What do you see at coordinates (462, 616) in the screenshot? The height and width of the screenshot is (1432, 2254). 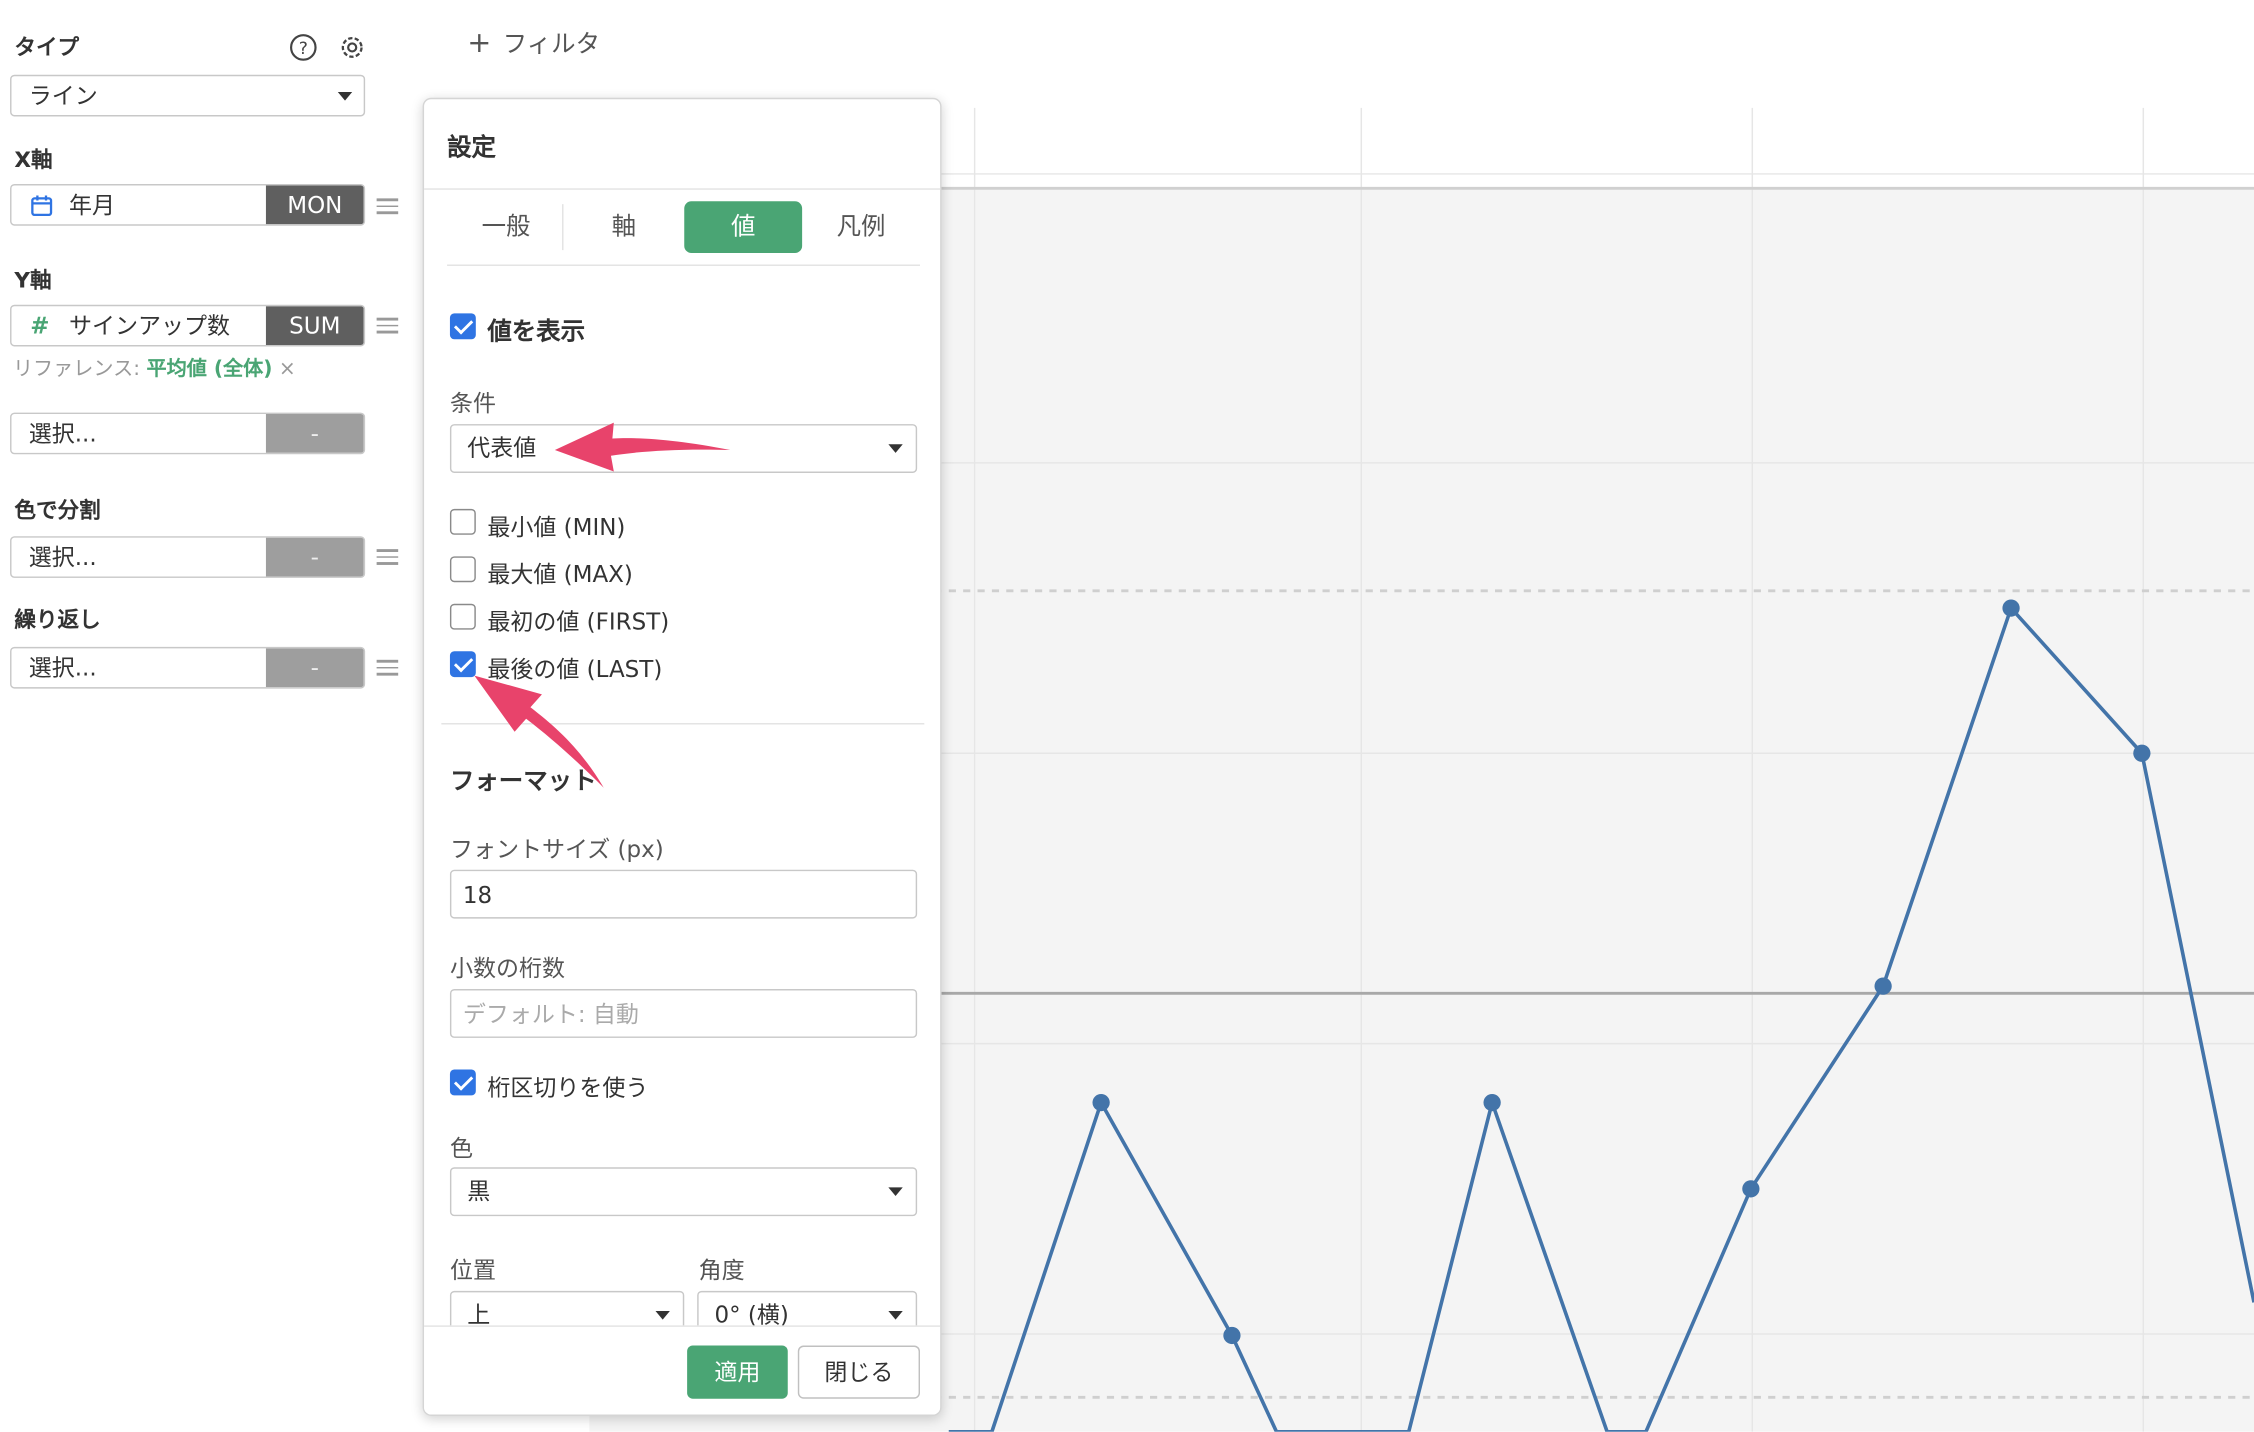 I see `option-first-checkbox` at bounding box center [462, 616].